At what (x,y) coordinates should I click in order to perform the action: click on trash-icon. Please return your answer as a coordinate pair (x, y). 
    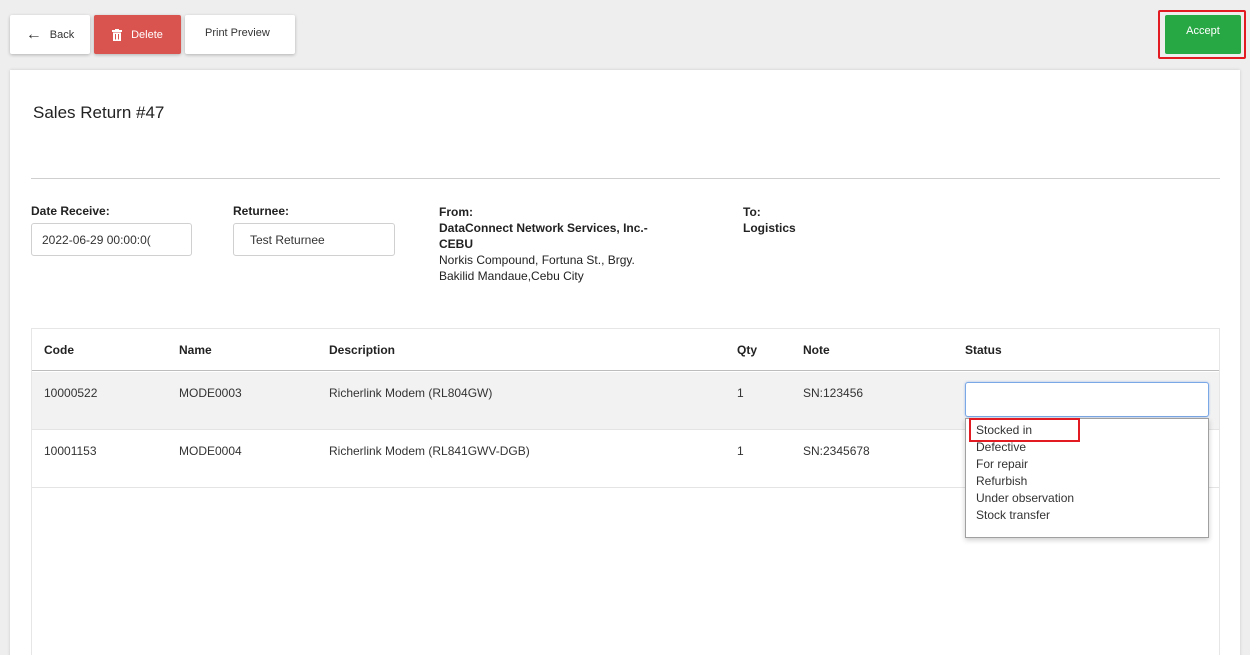
    Looking at the image, I should click on (117, 34).